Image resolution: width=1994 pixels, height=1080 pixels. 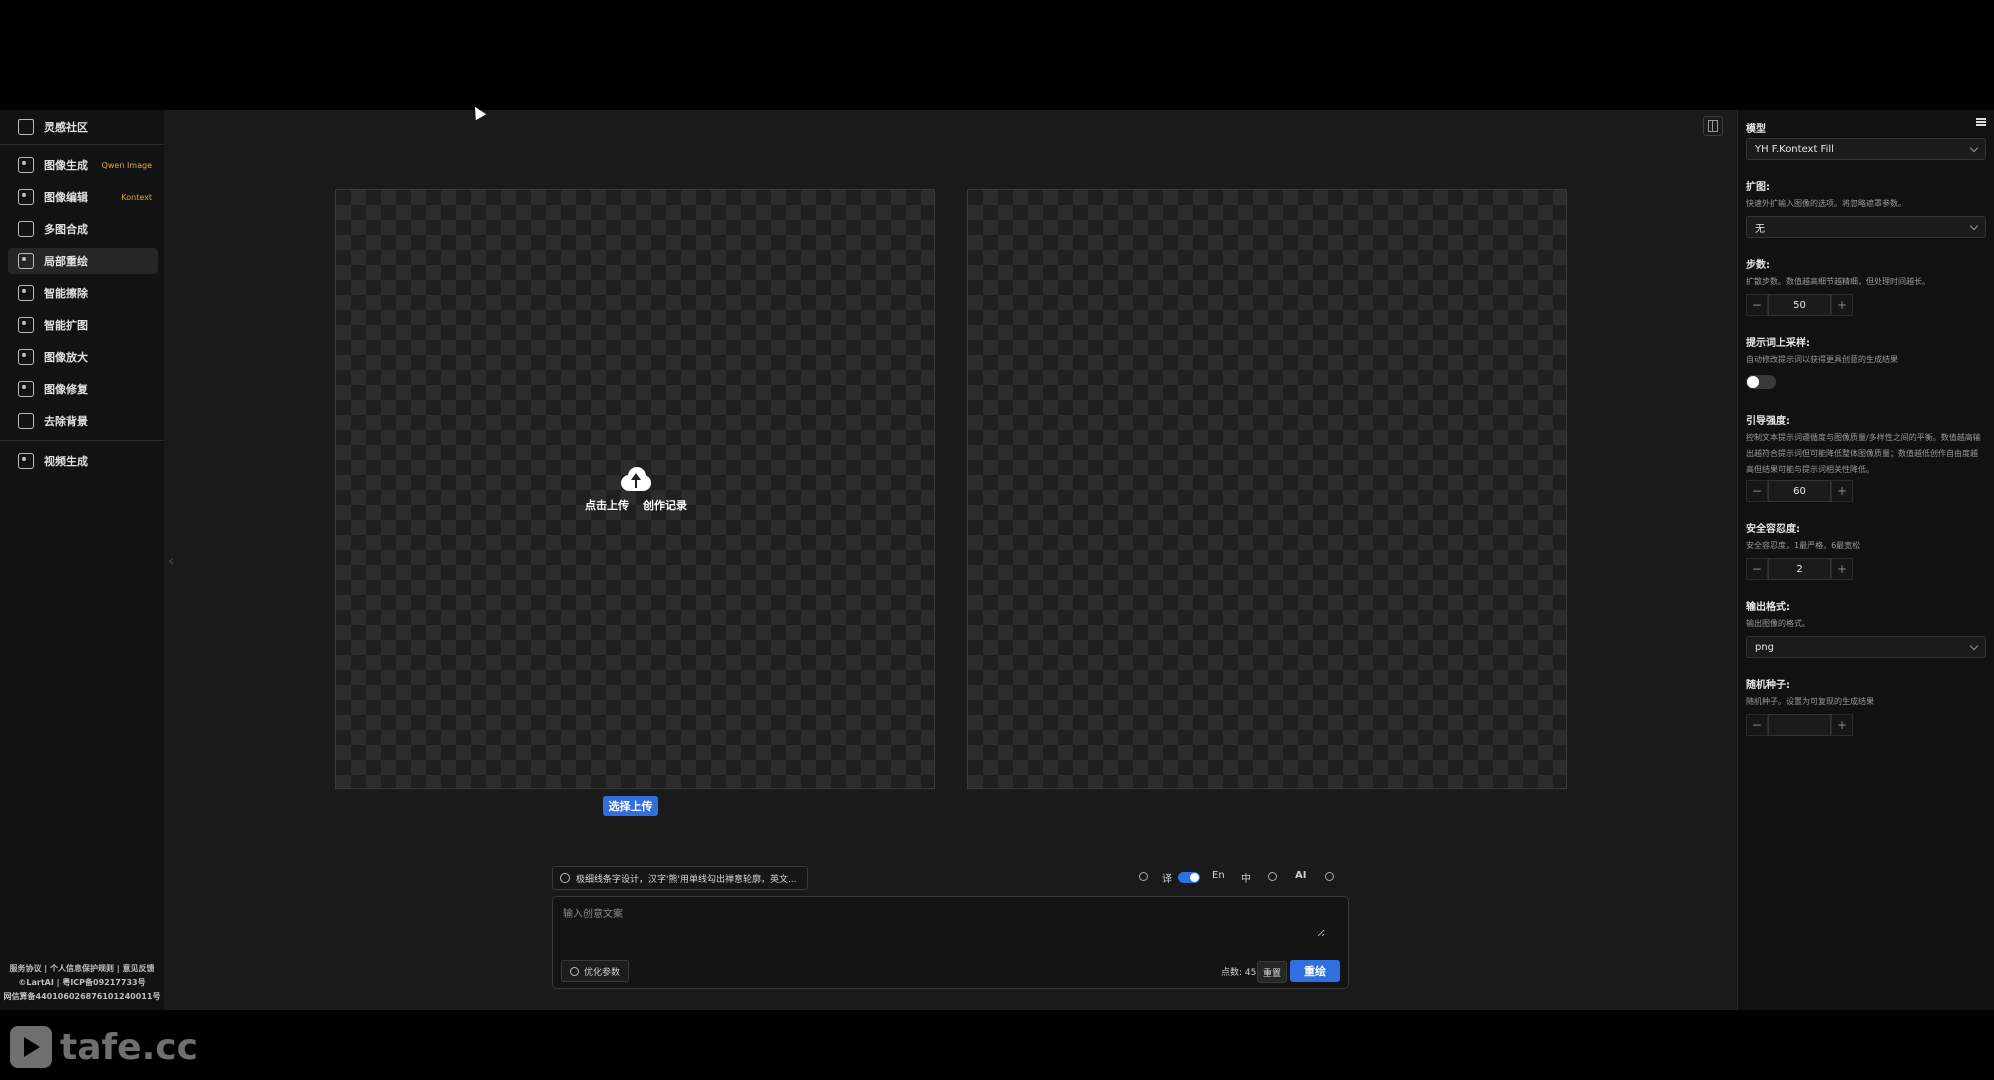 I want to click on sidebar-item-label: 灵感社区, so click(x=66, y=127).